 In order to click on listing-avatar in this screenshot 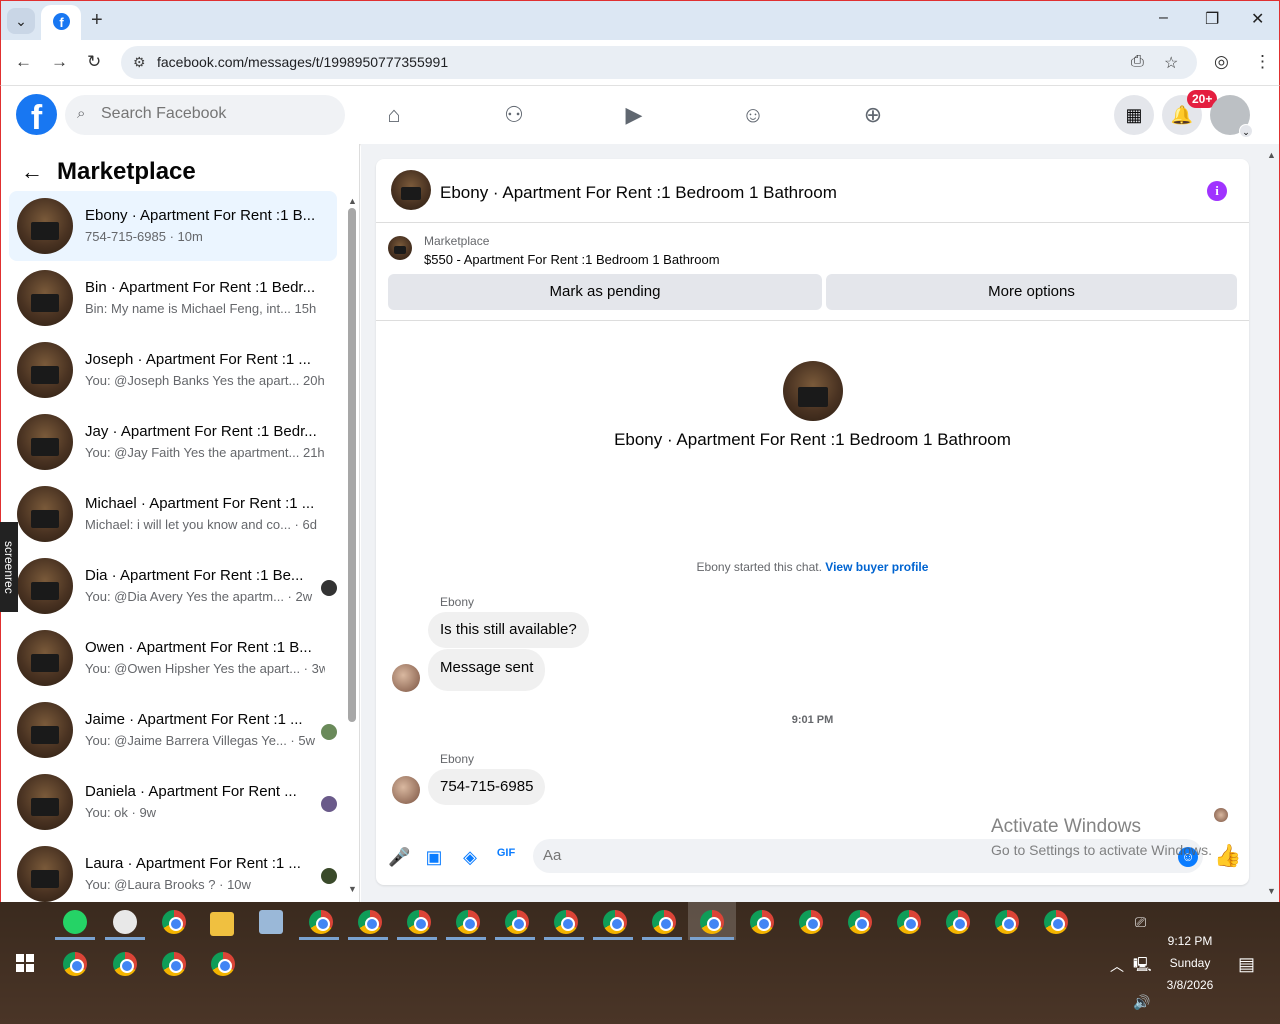, I will do `click(45, 802)`.